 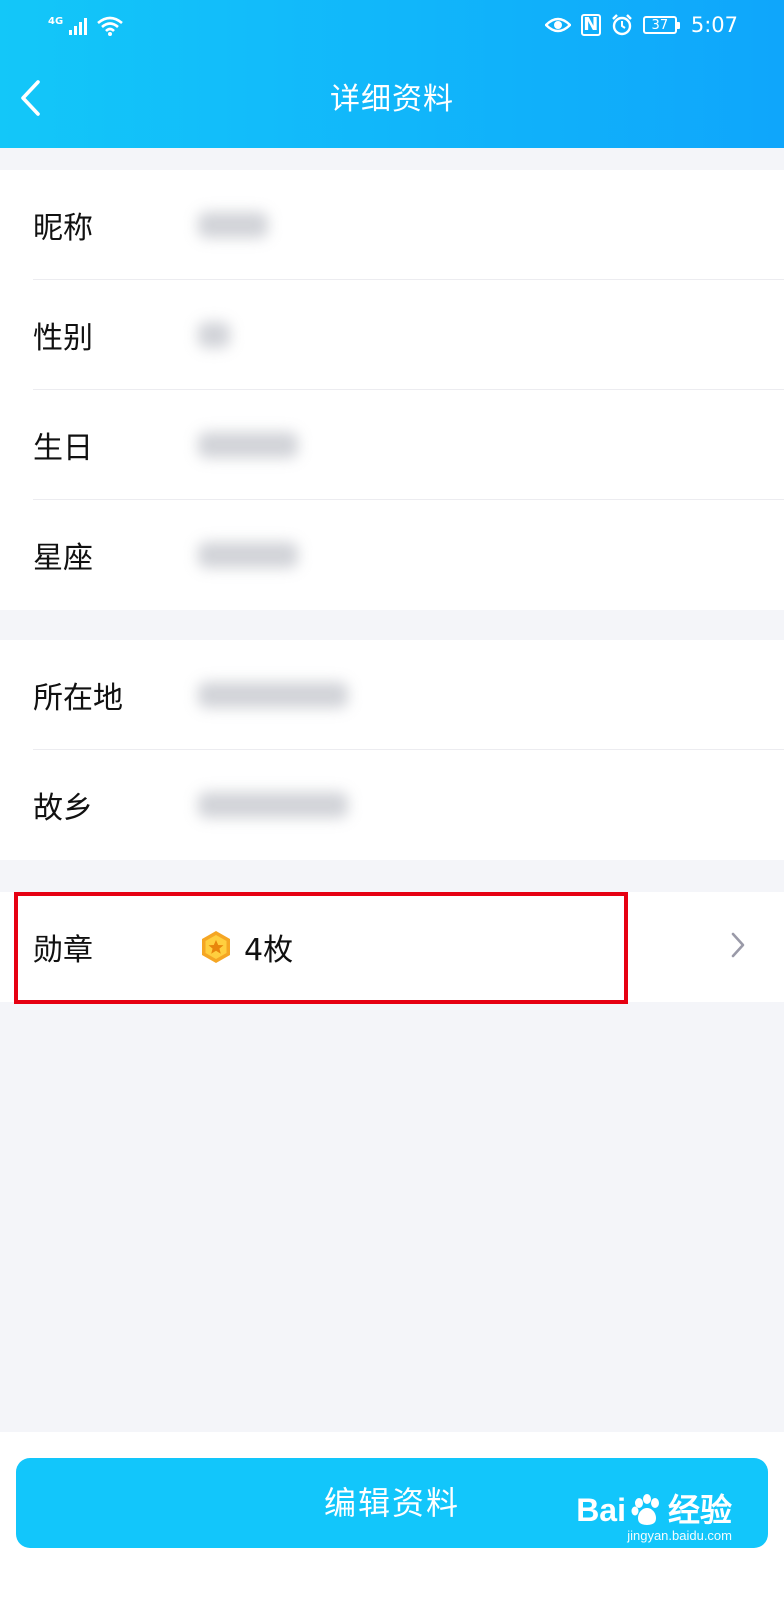 I want to click on baidu-watermark: Bai 经验 jingyan.baidu.com, so click(x=654, y=1518).